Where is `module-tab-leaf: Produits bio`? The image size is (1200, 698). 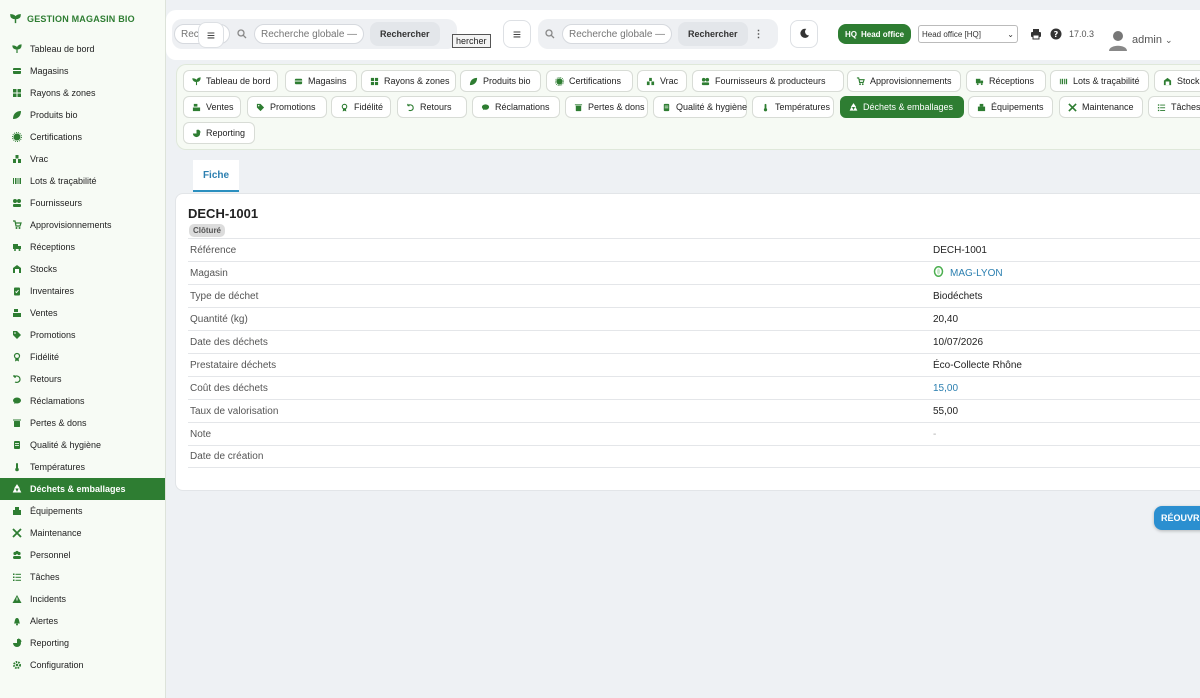
module-tab-leaf: Produits bio is located at coordinates (500, 81).